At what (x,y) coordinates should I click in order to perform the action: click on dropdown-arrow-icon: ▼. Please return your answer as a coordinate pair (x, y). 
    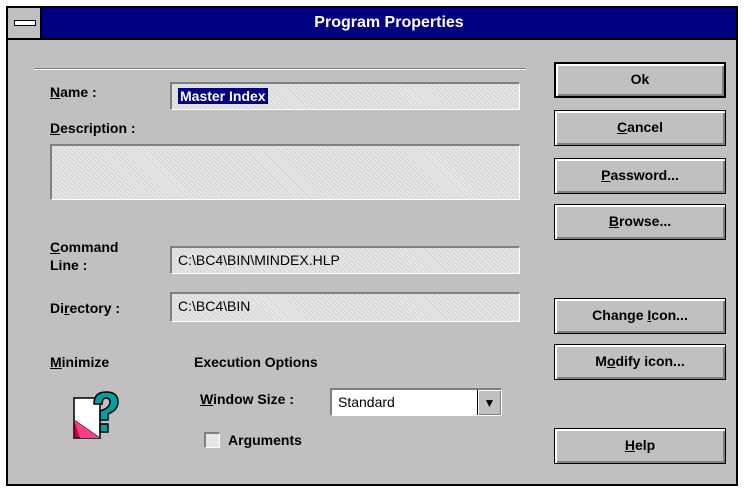
    Looking at the image, I should click on (489, 402).